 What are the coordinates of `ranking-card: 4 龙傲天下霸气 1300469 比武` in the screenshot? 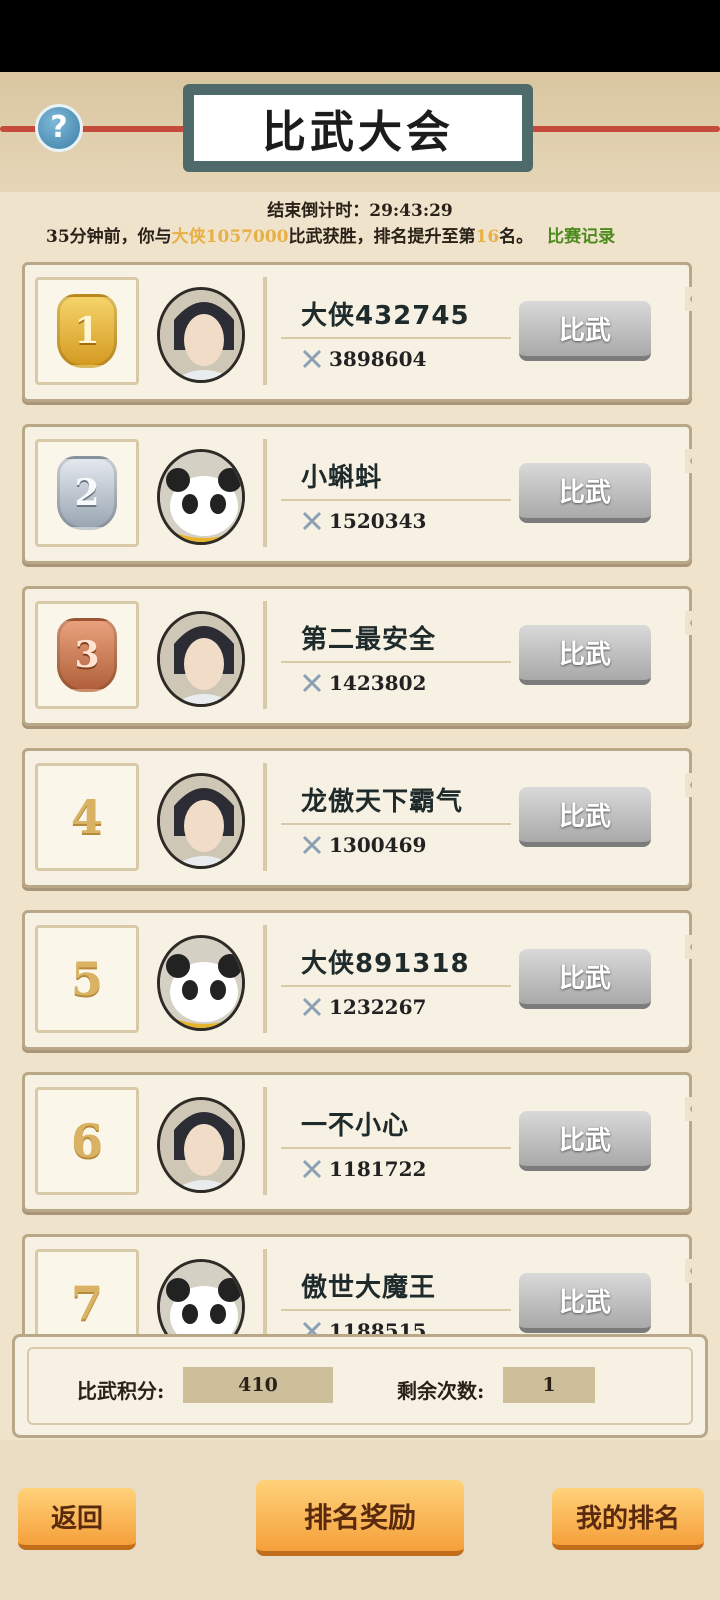 It's located at (359, 818).